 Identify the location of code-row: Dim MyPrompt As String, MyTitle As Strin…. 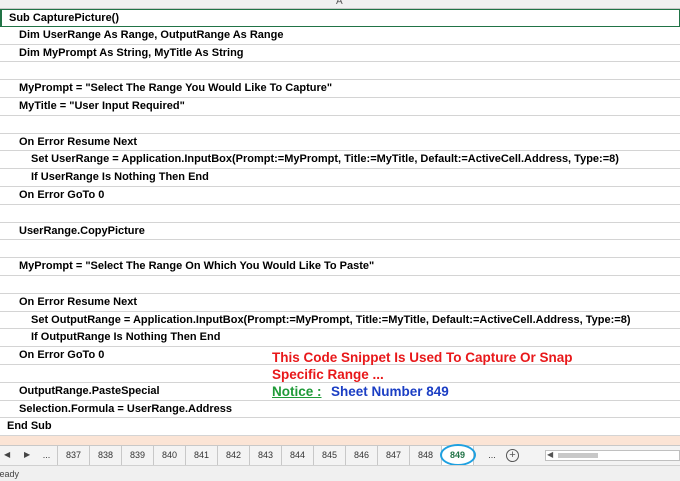
(340, 54).